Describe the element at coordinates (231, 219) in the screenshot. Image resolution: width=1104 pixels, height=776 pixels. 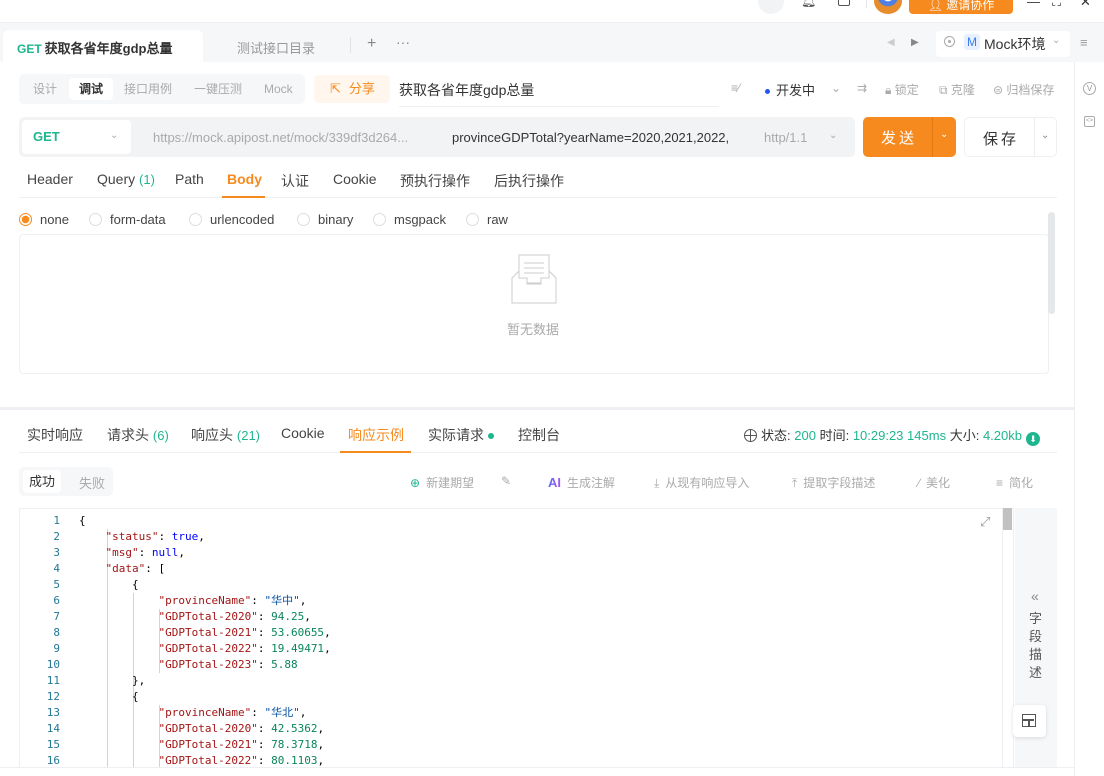
I see `radio-urlencoded: urlencoded` at that location.